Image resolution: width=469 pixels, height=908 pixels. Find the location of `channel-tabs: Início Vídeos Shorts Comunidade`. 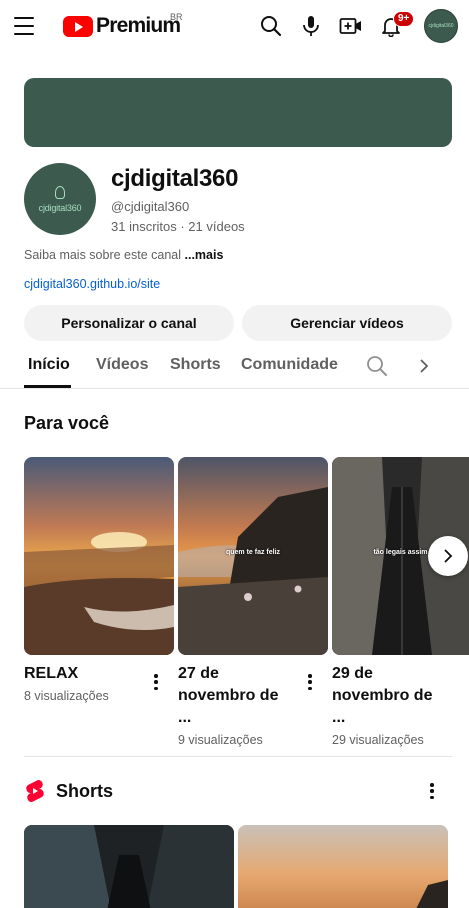

channel-tabs: Início Vídeos Shorts Comunidade is located at coordinates (234, 367).